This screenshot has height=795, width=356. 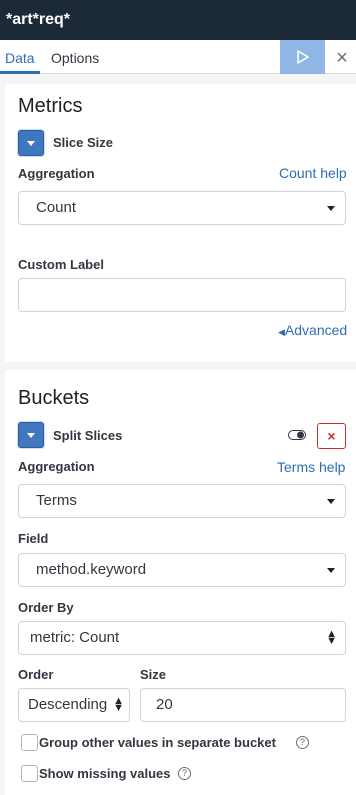 I want to click on metric-aggregation-label: Aggregation, so click(x=56, y=173).